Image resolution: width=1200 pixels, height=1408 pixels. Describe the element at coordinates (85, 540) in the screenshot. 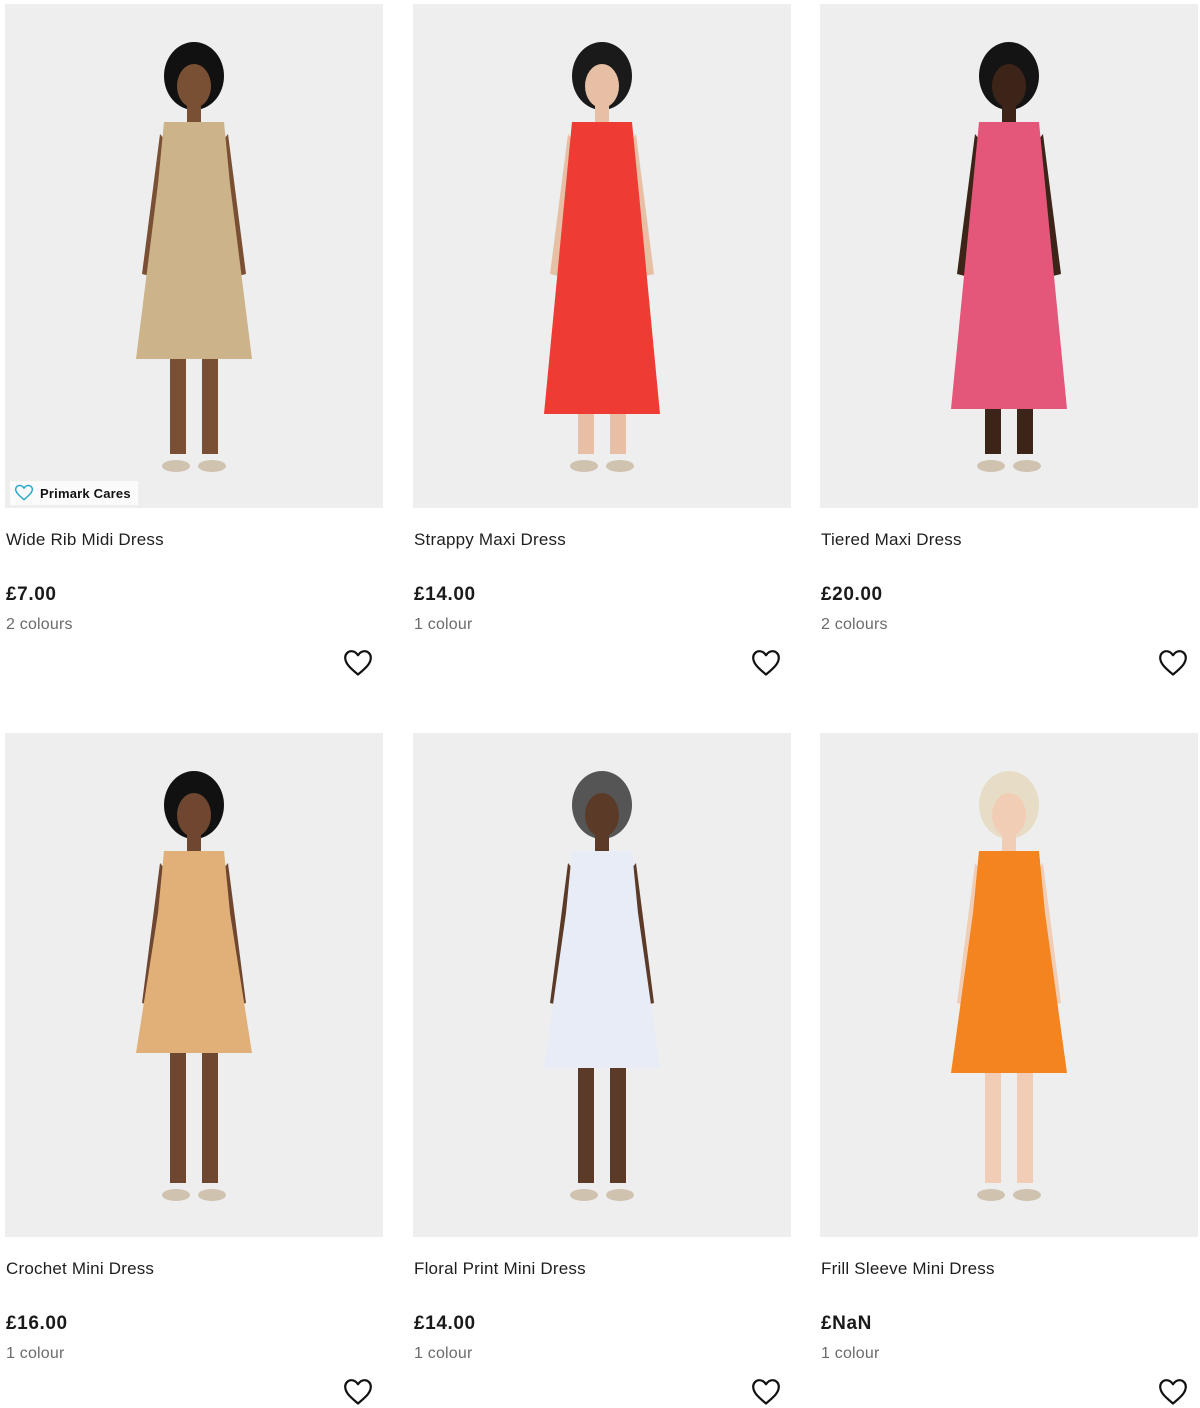

I see `product-title: Wide Rib Midi Dress` at that location.